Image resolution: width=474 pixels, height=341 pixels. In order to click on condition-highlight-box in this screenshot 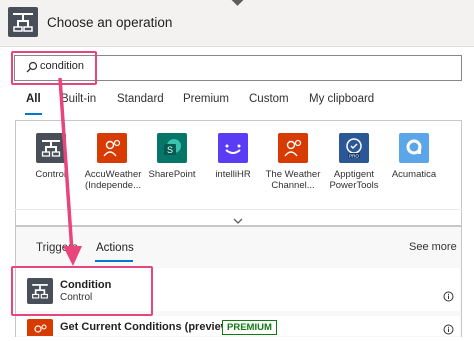, I will do `click(82, 291)`.